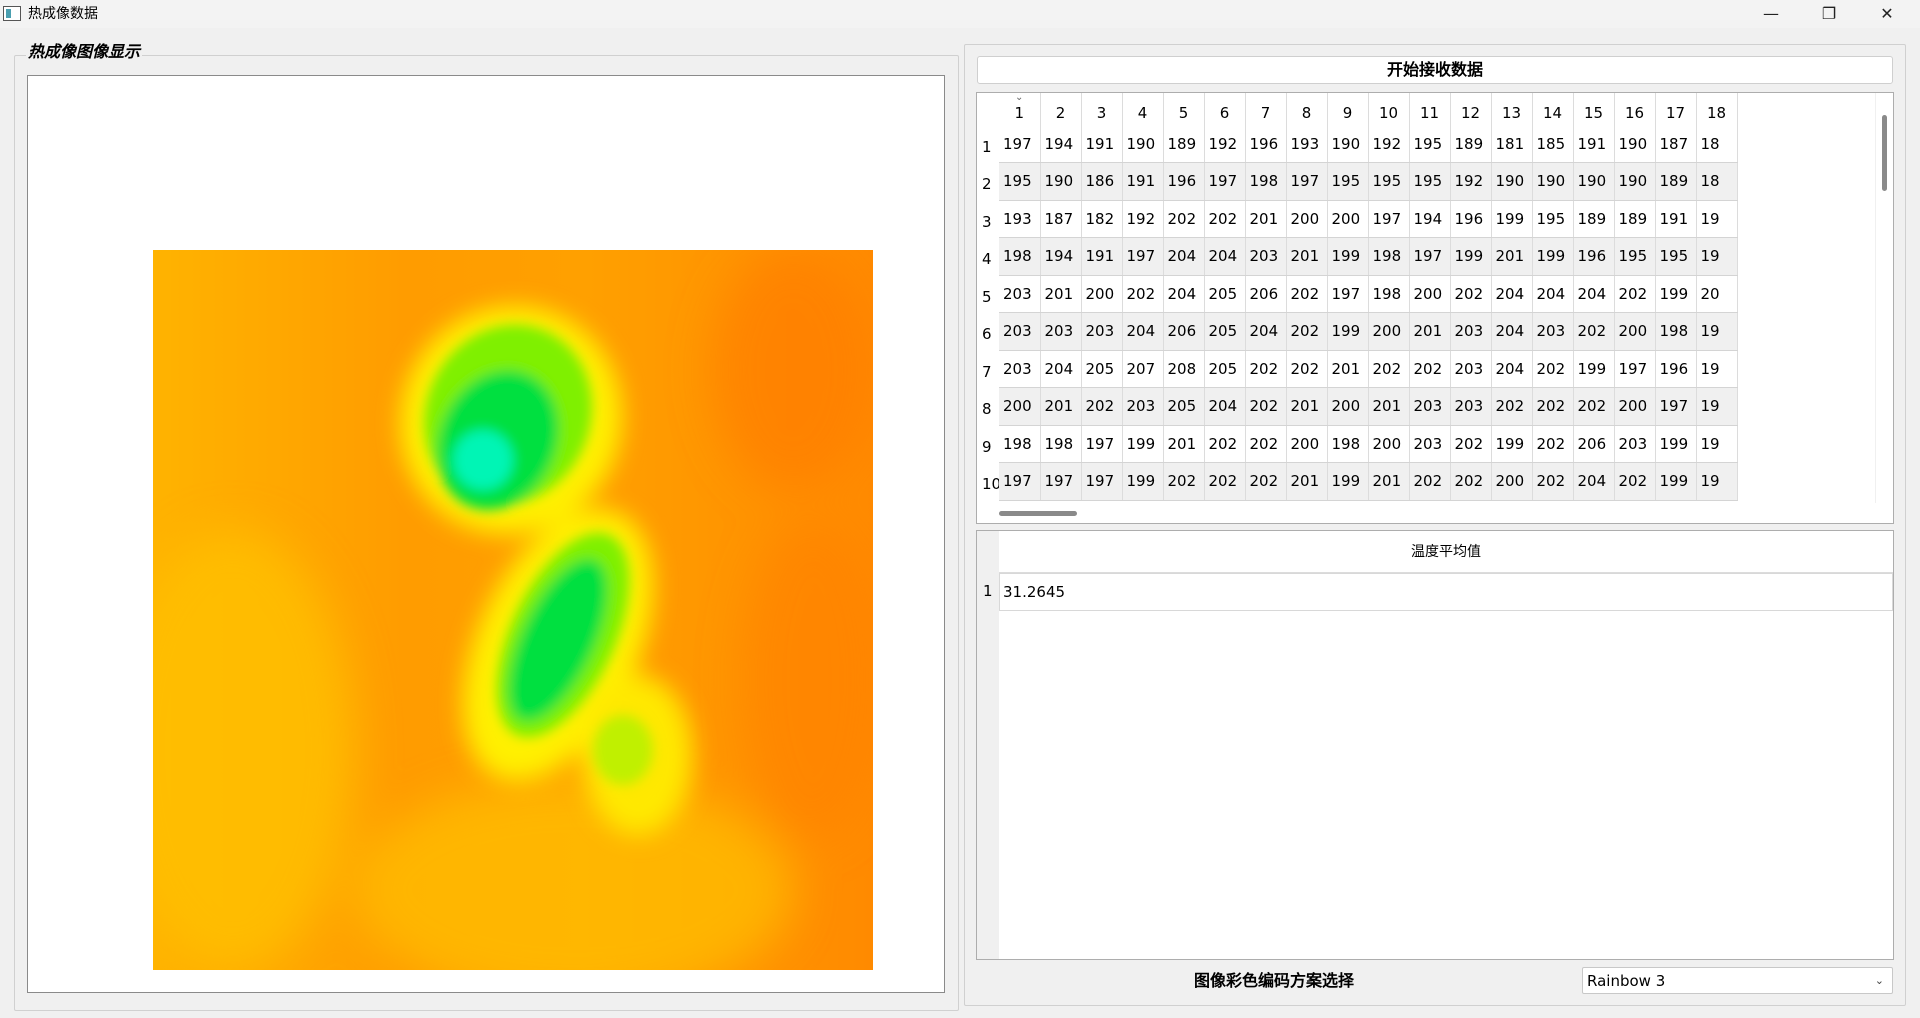 This screenshot has height=1018, width=1920. What do you see at coordinates (1676, 109) in the screenshot?
I see `column-header: 17` at bounding box center [1676, 109].